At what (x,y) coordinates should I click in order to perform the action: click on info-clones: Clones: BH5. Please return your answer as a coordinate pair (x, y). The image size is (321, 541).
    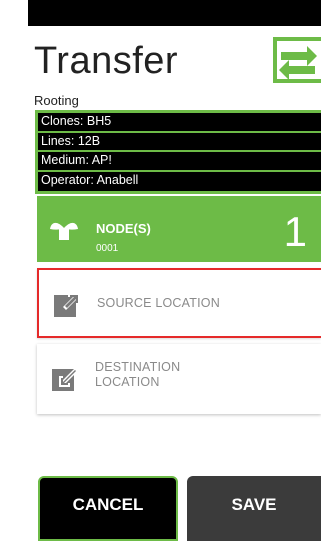
    Looking at the image, I should click on (179, 123).